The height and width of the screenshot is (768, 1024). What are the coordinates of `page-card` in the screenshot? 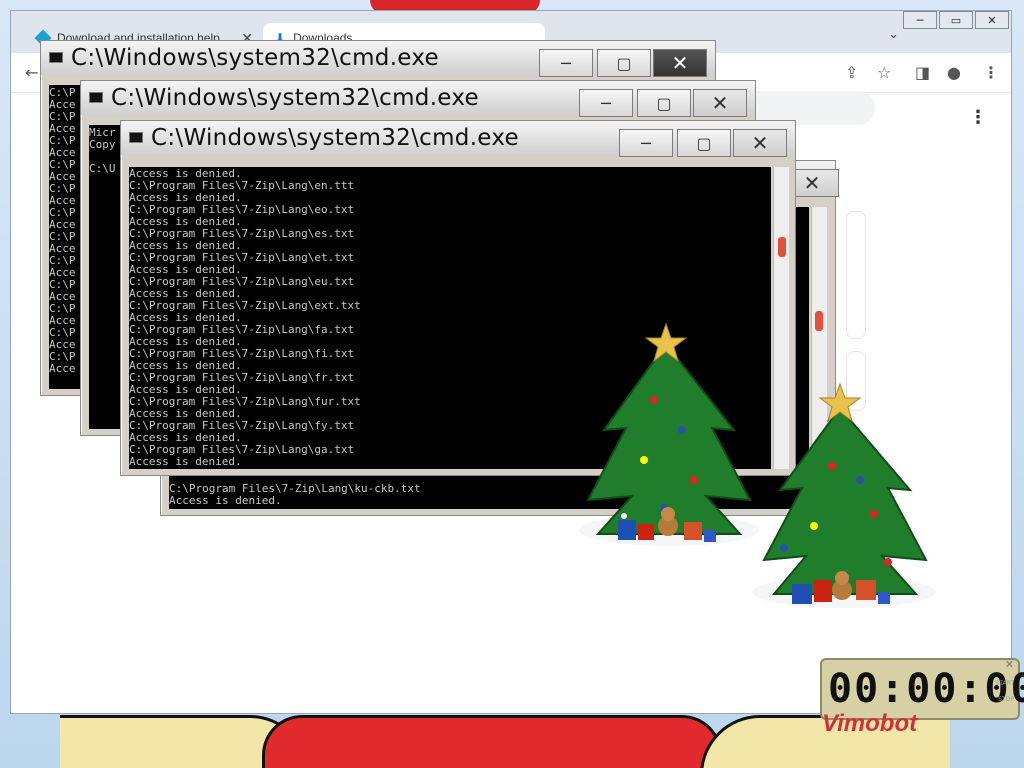 It's located at (856, 275).